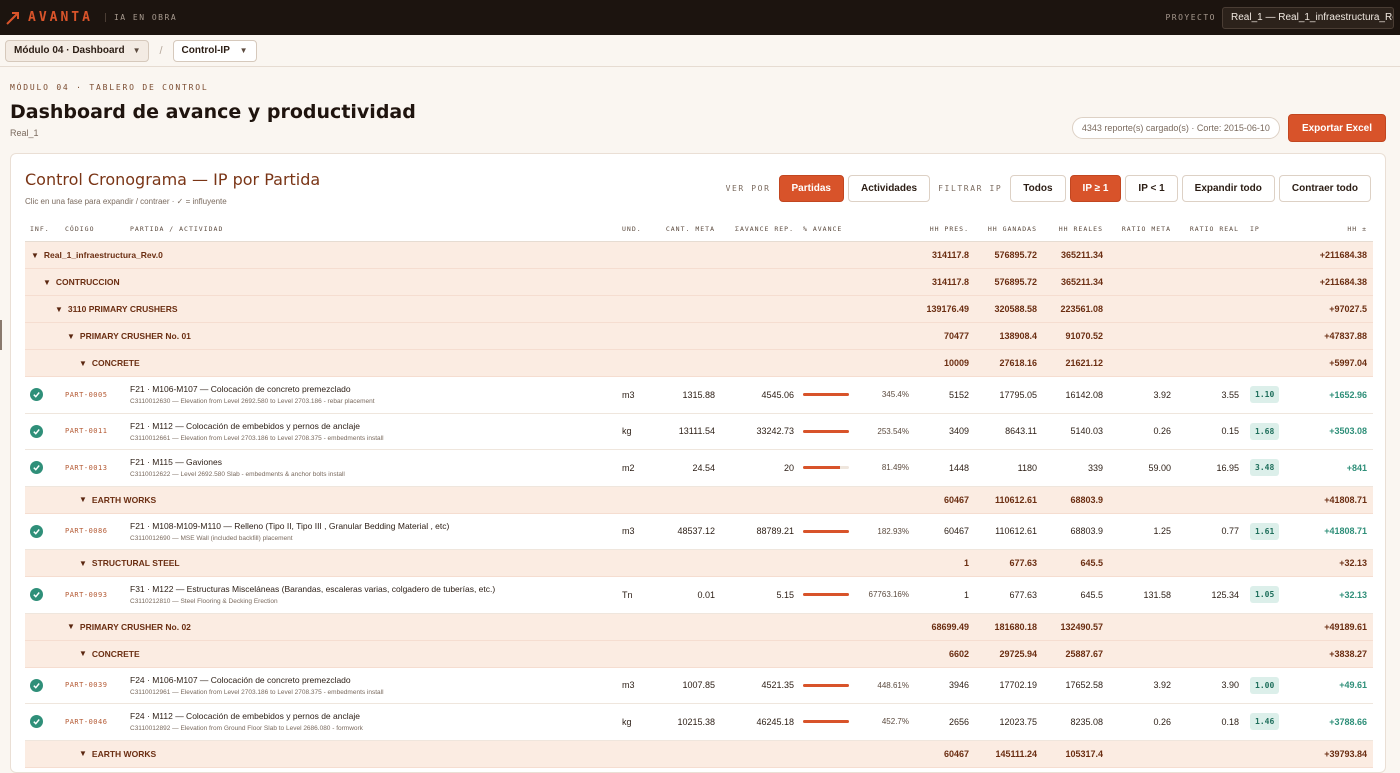 Image resolution: width=1400 pixels, height=773 pixels. Describe the element at coordinates (1353, 685) in the screenshot. I see `hh-pm-cell: +49.61` at that location.